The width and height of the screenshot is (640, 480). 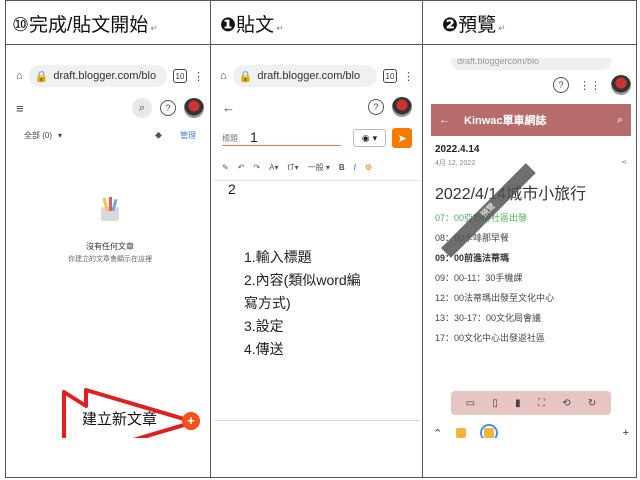 What do you see at coordinates (20, 108) in the screenshot?
I see `hamburger-menu-icon: ≡` at bounding box center [20, 108].